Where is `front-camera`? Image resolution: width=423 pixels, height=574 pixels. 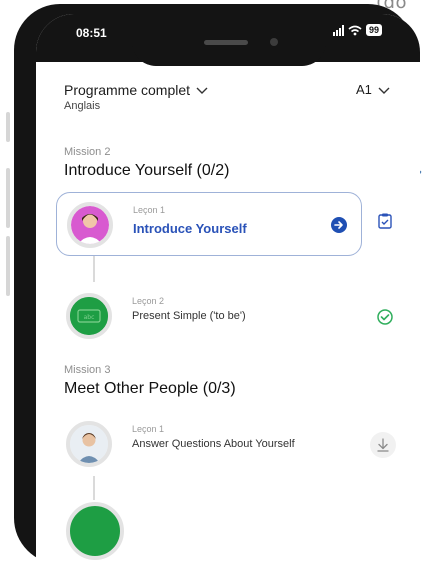
front-camera is located at coordinates (274, 42).